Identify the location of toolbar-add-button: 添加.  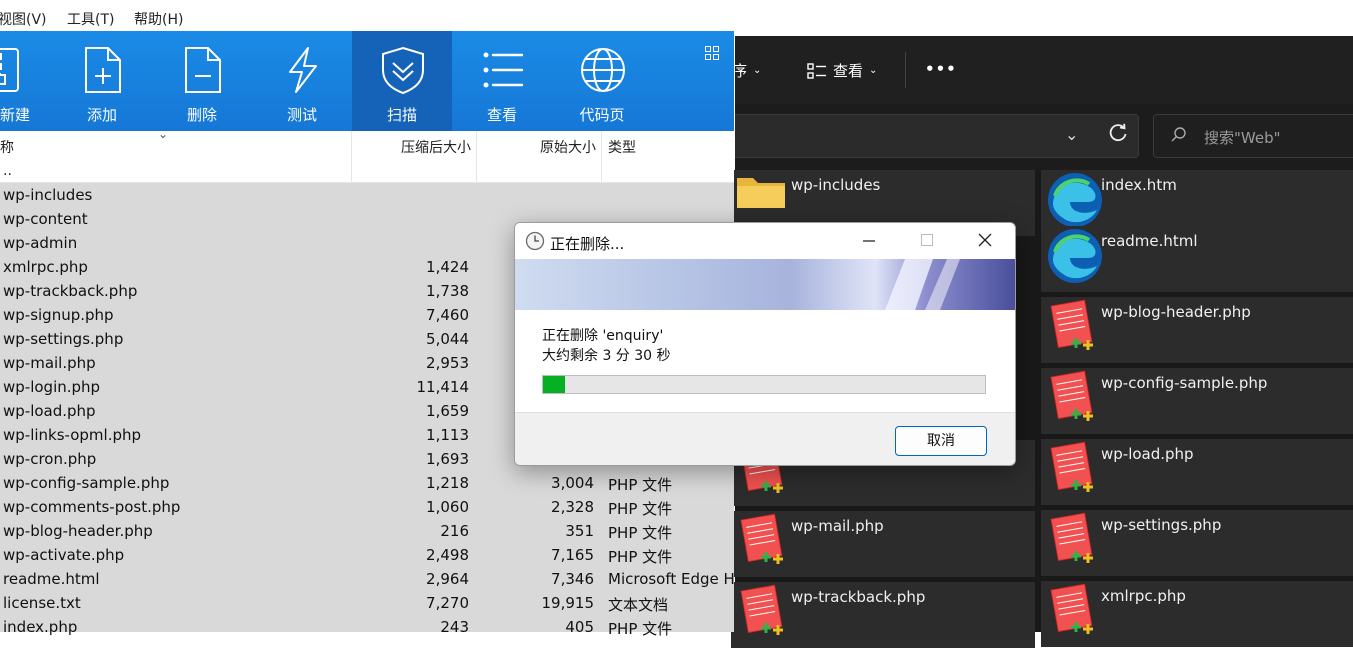
(102, 81).